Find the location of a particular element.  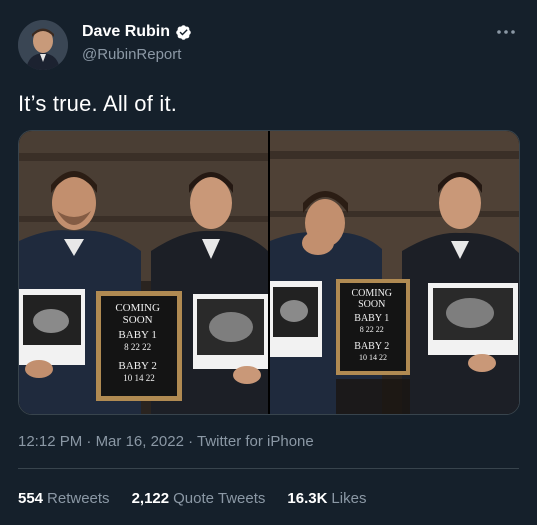

divider is located at coordinates (268, 468).